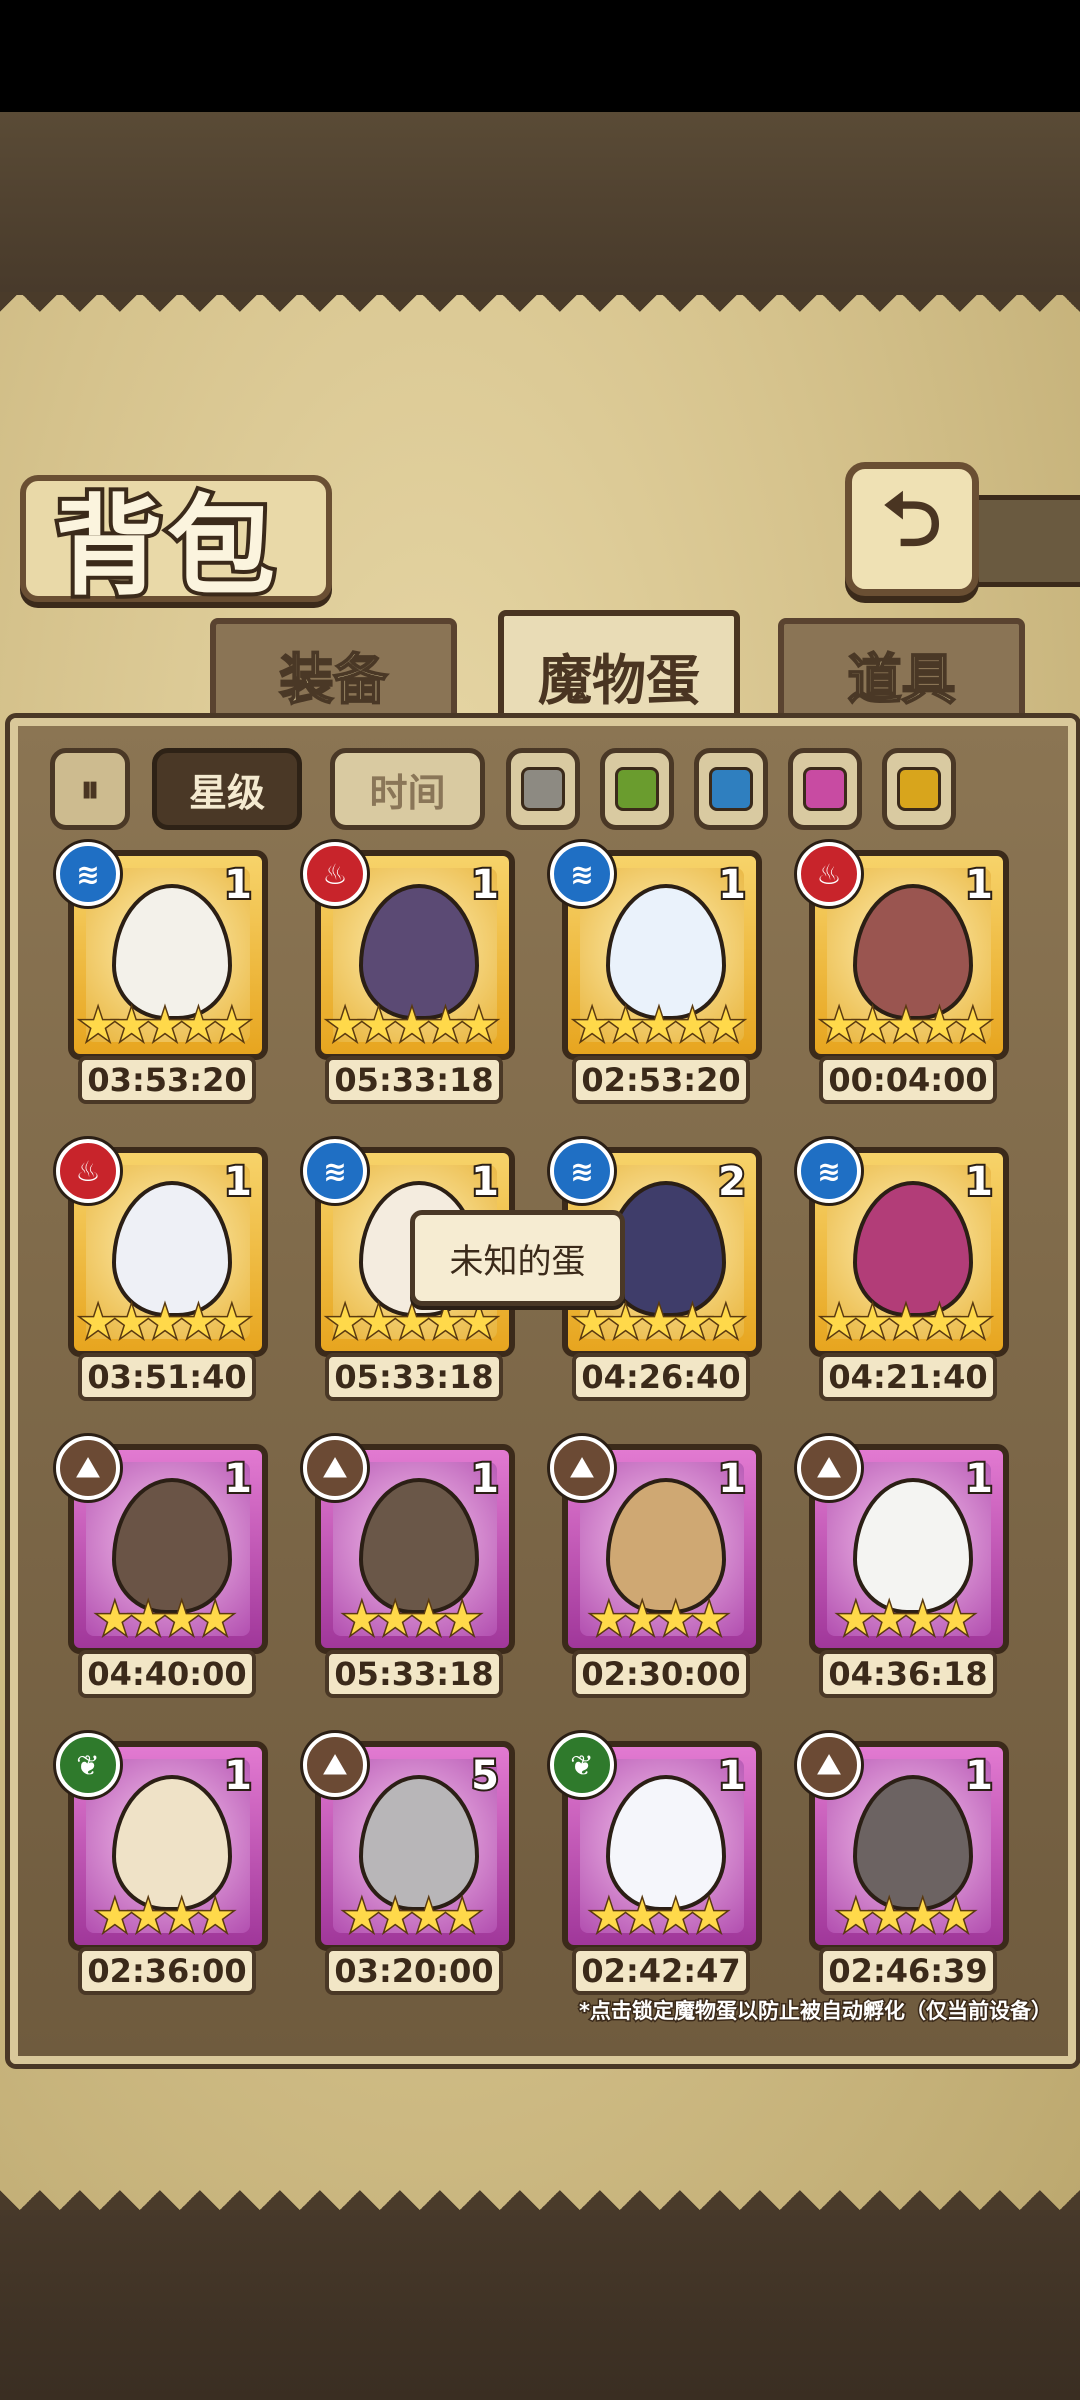 The height and width of the screenshot is (2400, 1080). What do you see at coordinates (163, 981) in the screenshot?
I see `egg-slot: 1 ≋ ★★★★★ 03:53:20` at bounding box center [163, 981].